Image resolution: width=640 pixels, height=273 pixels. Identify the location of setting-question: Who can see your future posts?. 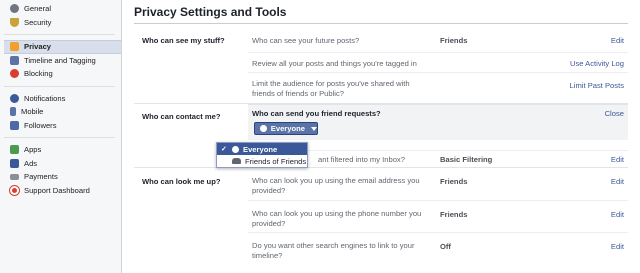
(306, 40).